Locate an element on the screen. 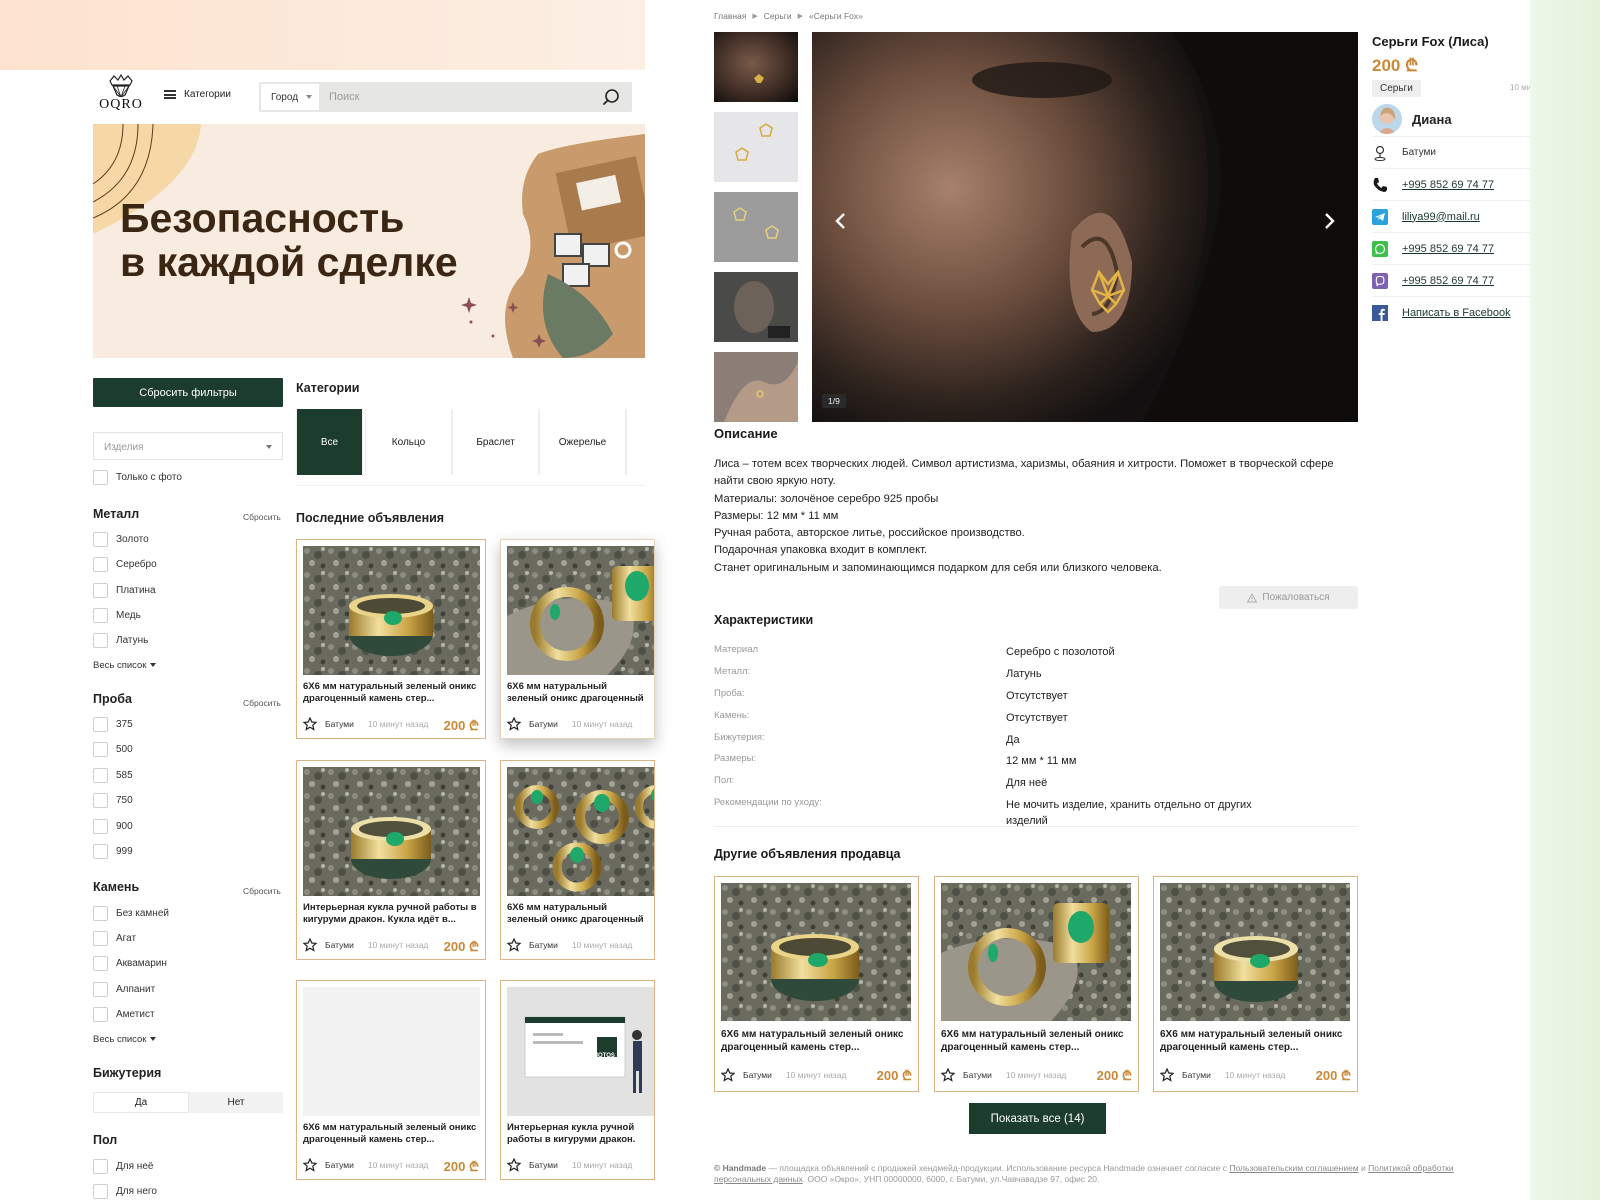 This screenshot has width=1600, height=1200. seller-whatsapp: +995 852 69 74 77 is located at coordinates (1451, 248).